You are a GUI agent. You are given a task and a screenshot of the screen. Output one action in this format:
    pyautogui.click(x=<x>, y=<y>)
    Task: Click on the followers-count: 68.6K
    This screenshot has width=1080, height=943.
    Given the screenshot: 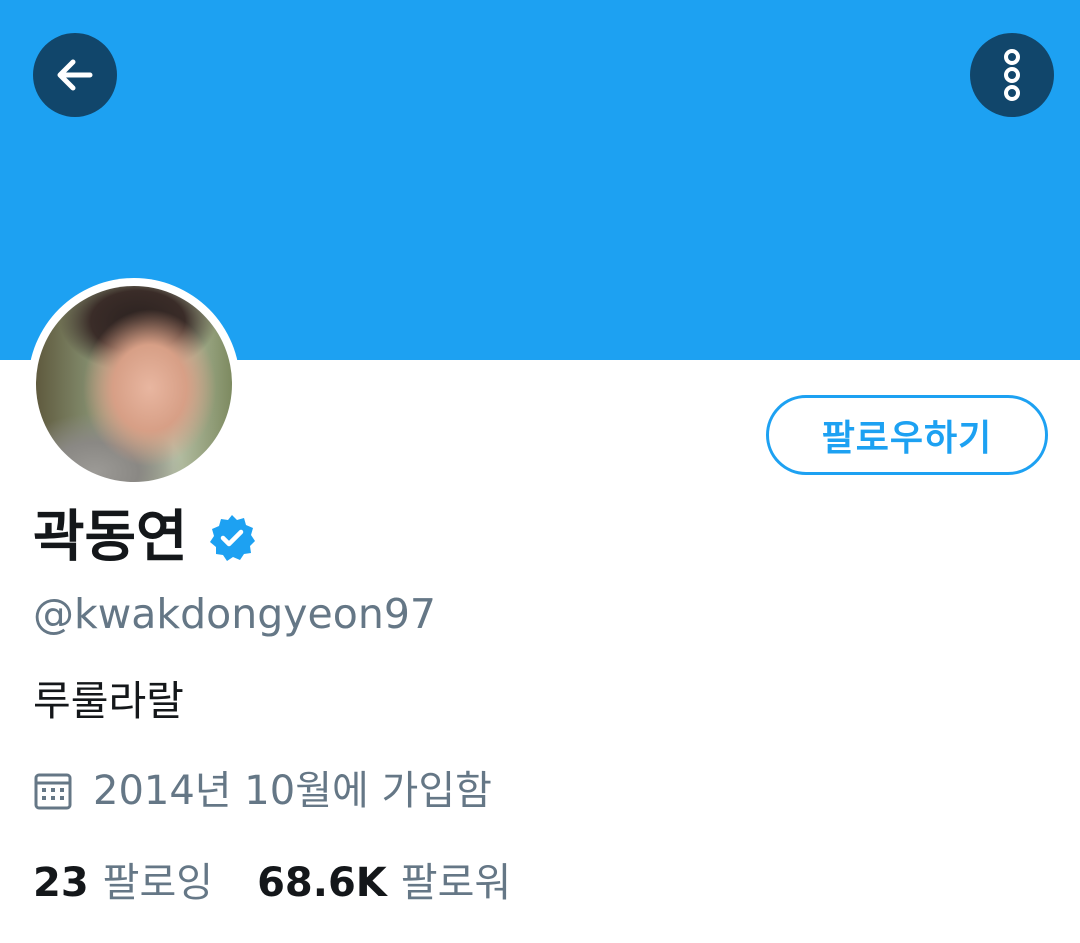 What is the action you would take?
    pyautogui.click(x=322, y=883)
    